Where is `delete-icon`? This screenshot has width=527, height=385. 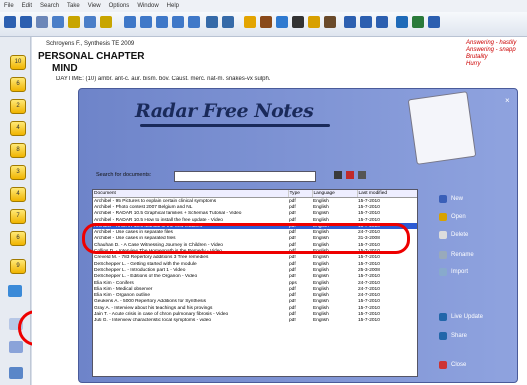 delete-icon is located at coordinates (443, 235).